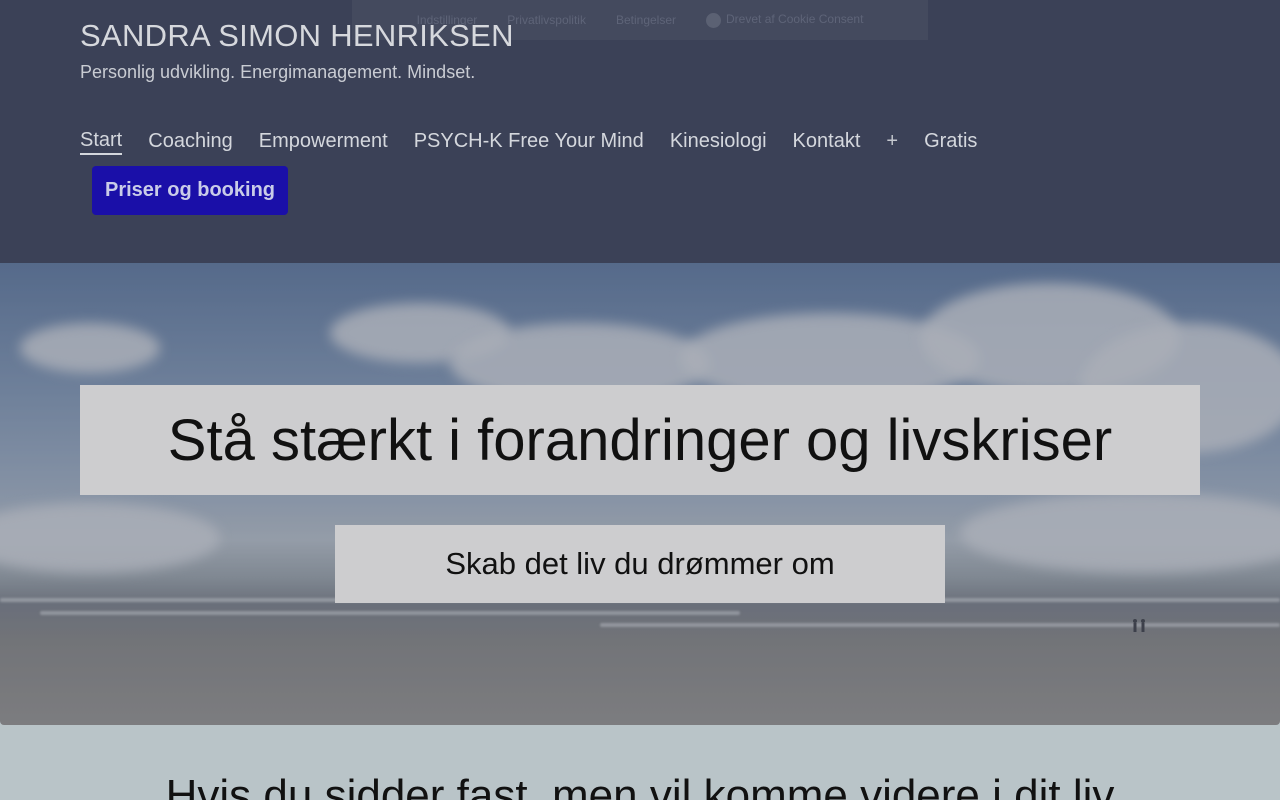 This screenshot has width=1280, height=800. I want to click on privacy-policy-link: Privatlivspolitik, so click(546, 20).